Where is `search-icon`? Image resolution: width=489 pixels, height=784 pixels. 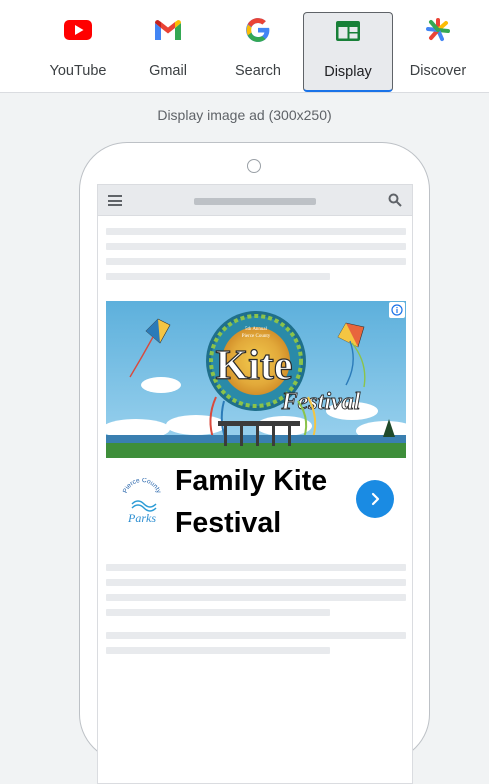 search-icon is located at coordinates (395, 200).